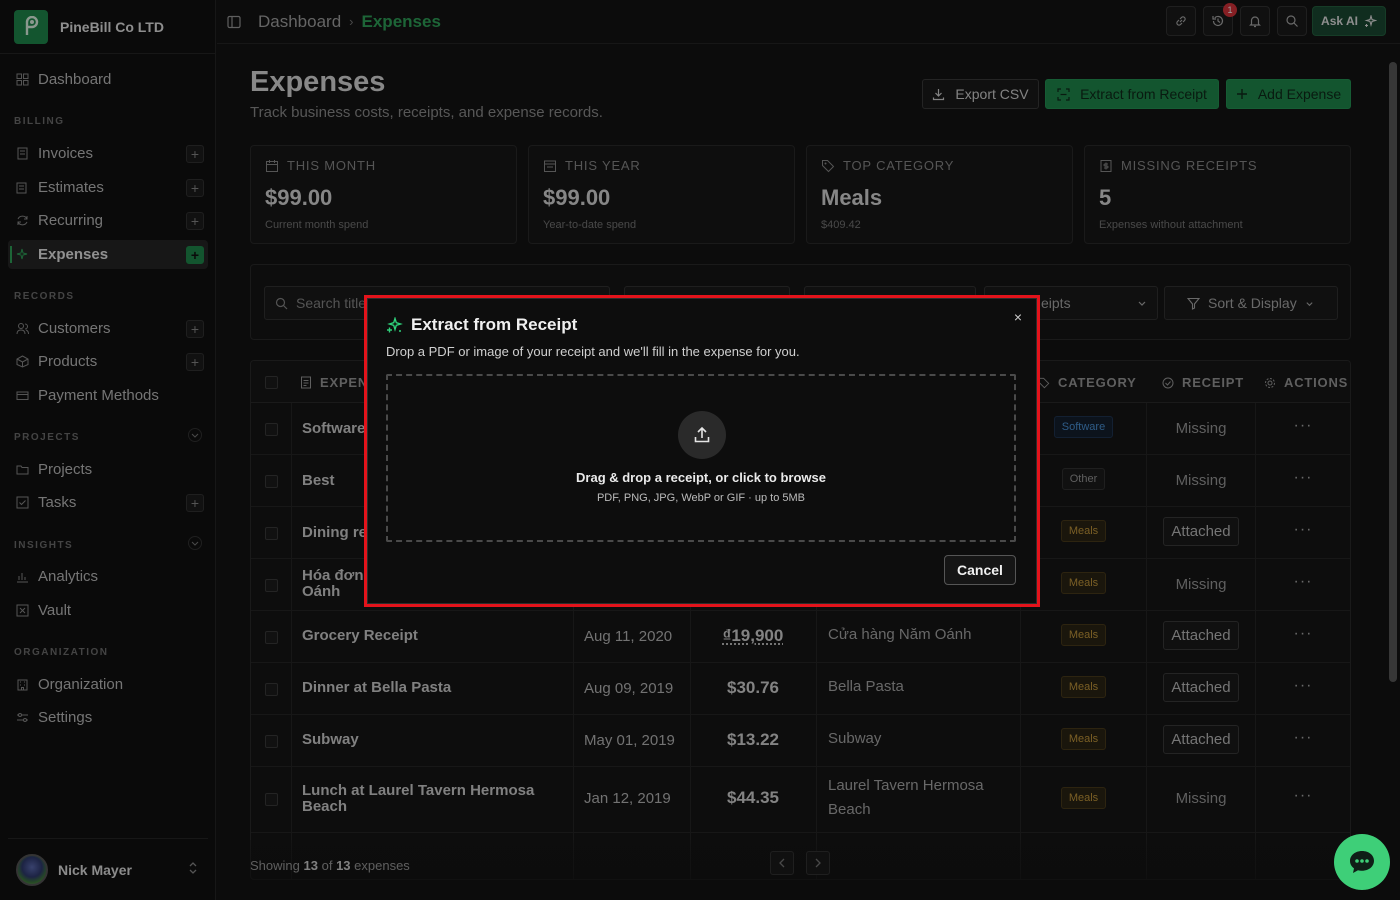 This screenshot has height=900, width=1400. I want to click on dialog-title-row: Extract from Receipt, so click(481, 325).